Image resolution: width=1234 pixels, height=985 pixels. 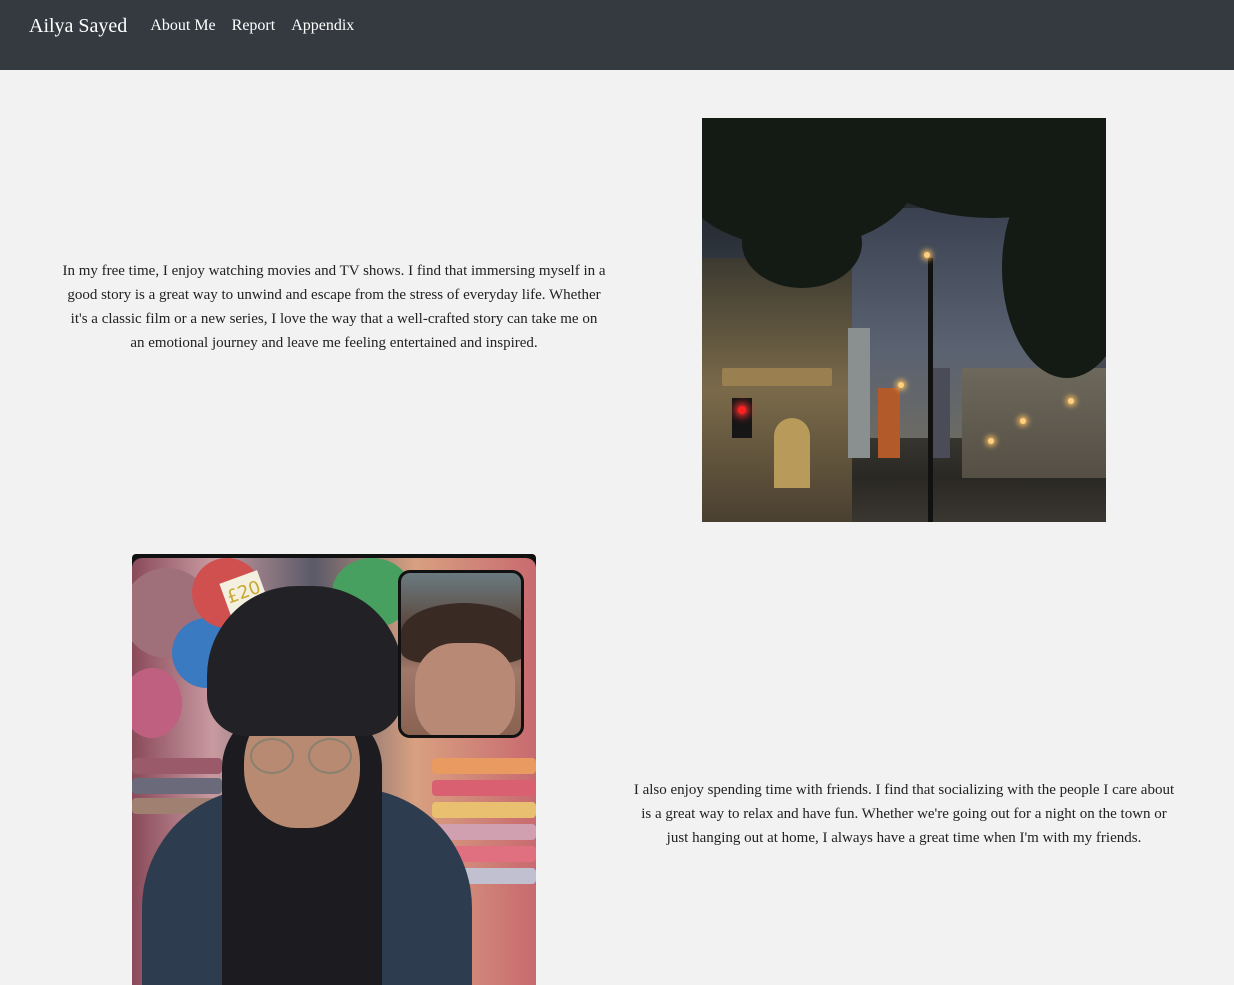 I want to click on photo-balcony, so click(x=777, y=377).